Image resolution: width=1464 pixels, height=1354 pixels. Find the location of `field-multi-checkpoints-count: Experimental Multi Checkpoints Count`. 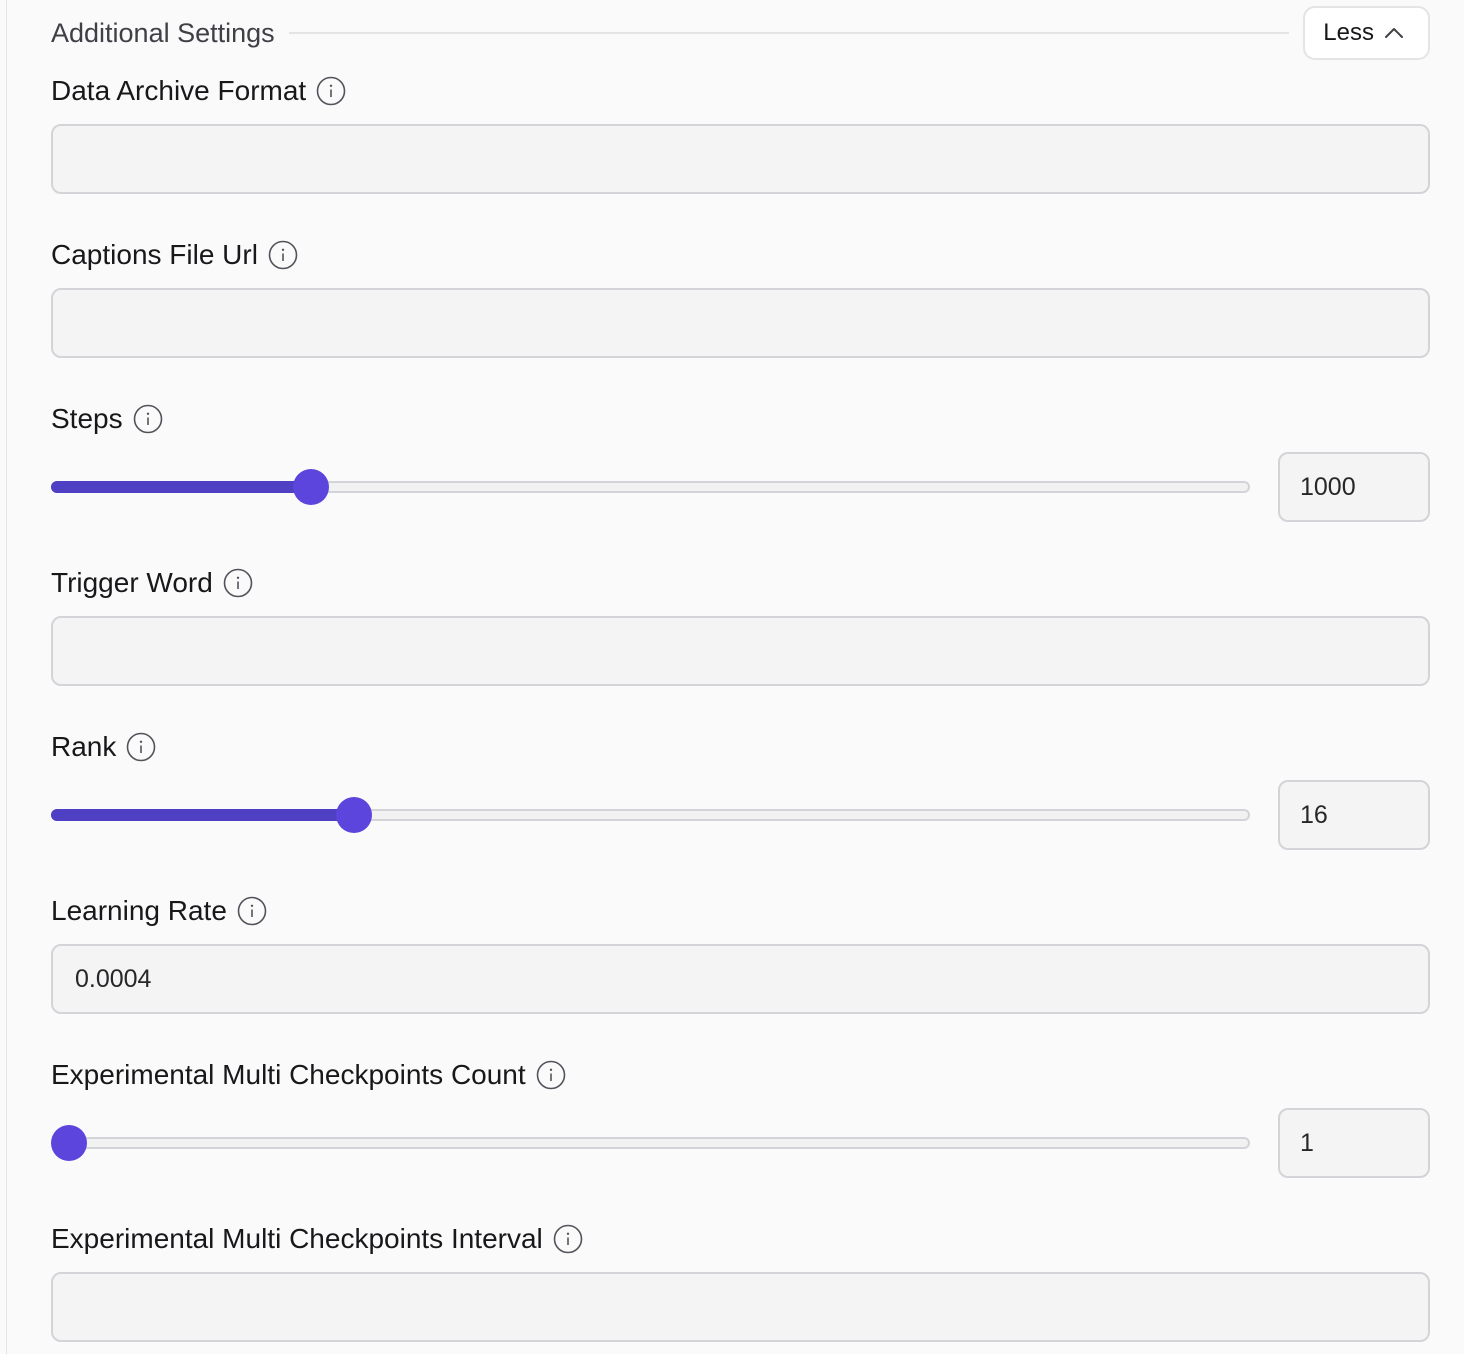

field-multi-checkpoints-count: Experimental Multi Checkpoints Count is located at coordinates (740, 1118).